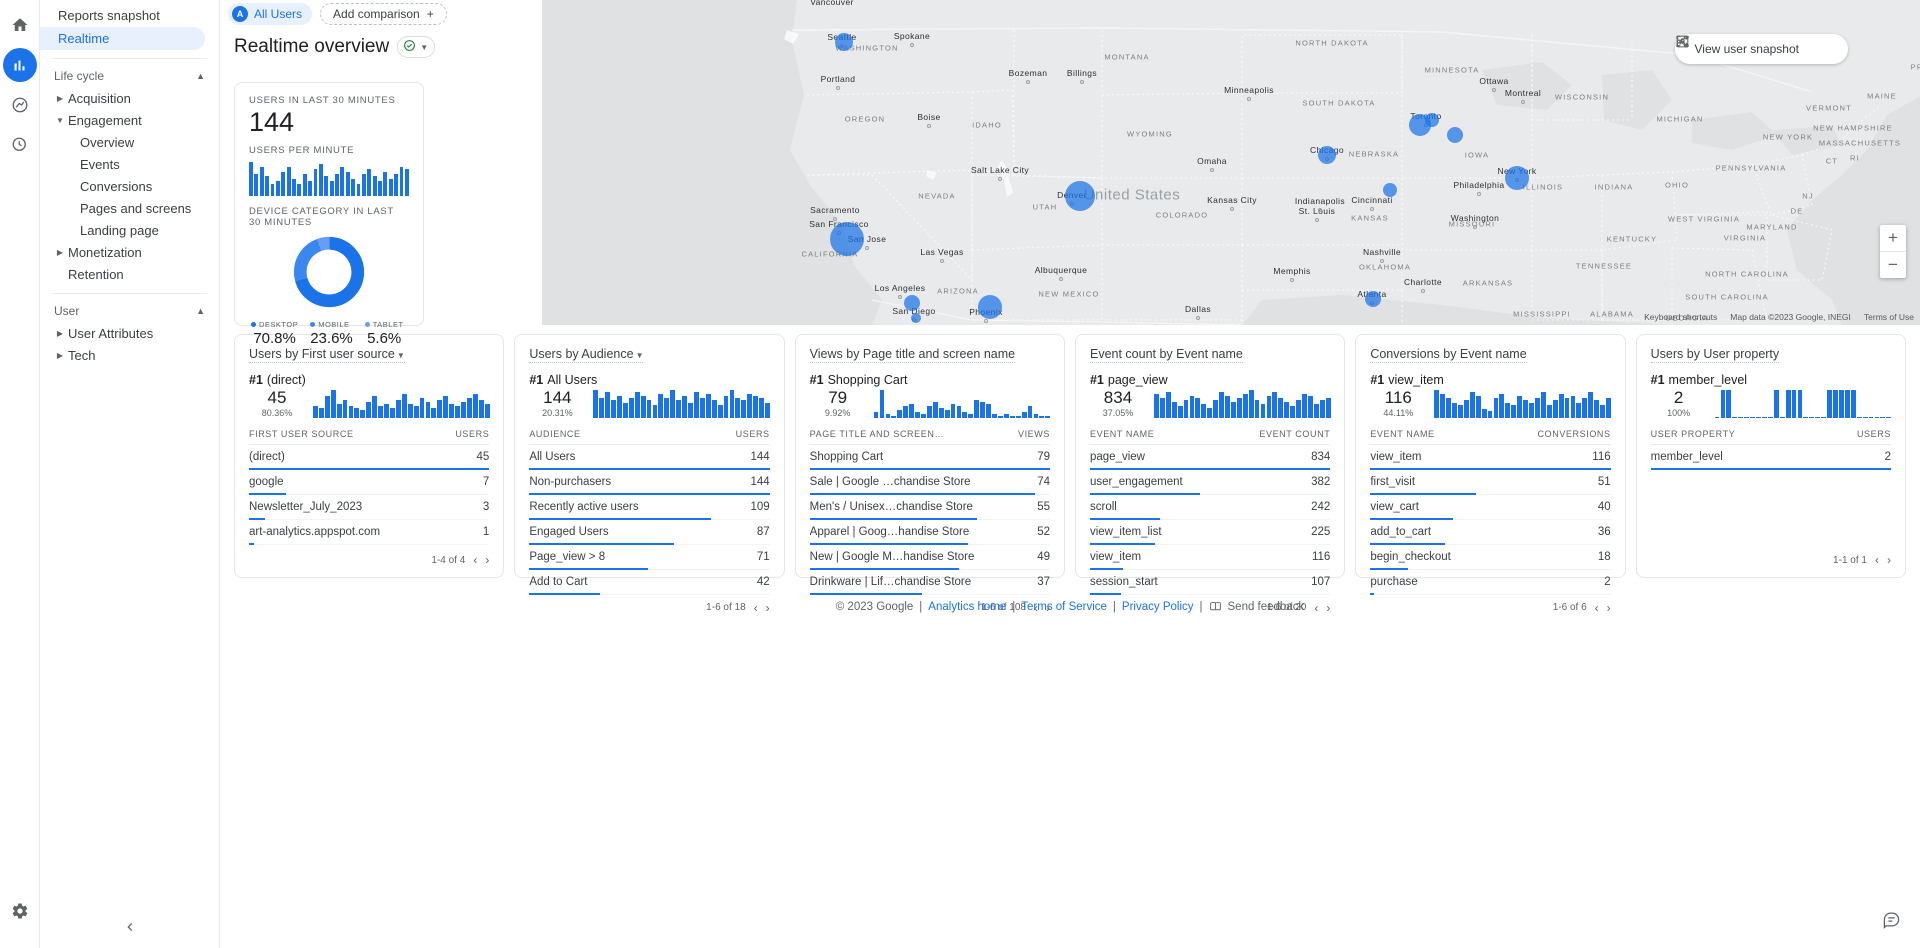  Describe the element at coordinates (1158, 607) in the screenshot. I see `footer-link-privacy-policy: Privacy Policy` at that location.